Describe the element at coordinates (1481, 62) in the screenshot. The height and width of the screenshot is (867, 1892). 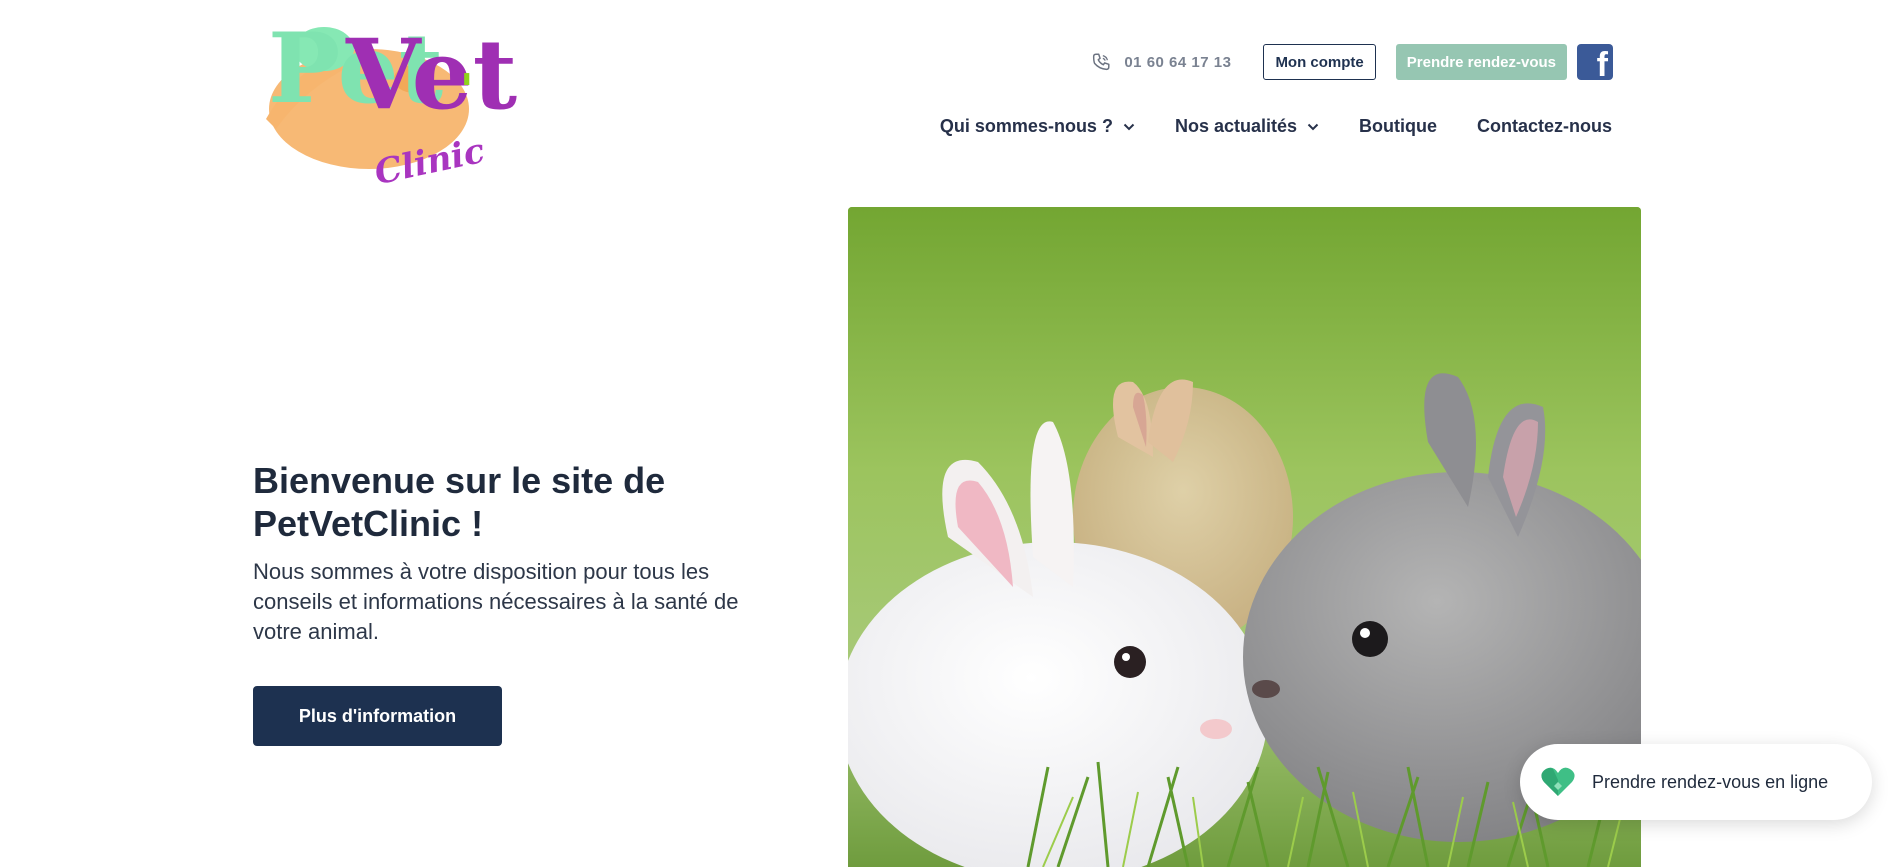
I see `book-appointment-button: Prendre rendez-vous` at that location.